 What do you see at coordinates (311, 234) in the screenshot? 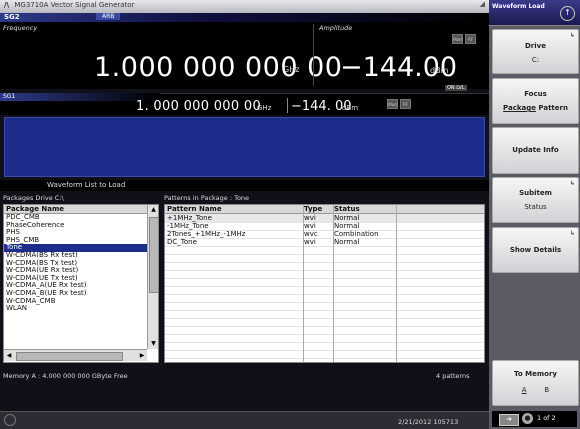
I see `pattern-type-cell: wvc` at bounding box center [311, 234].